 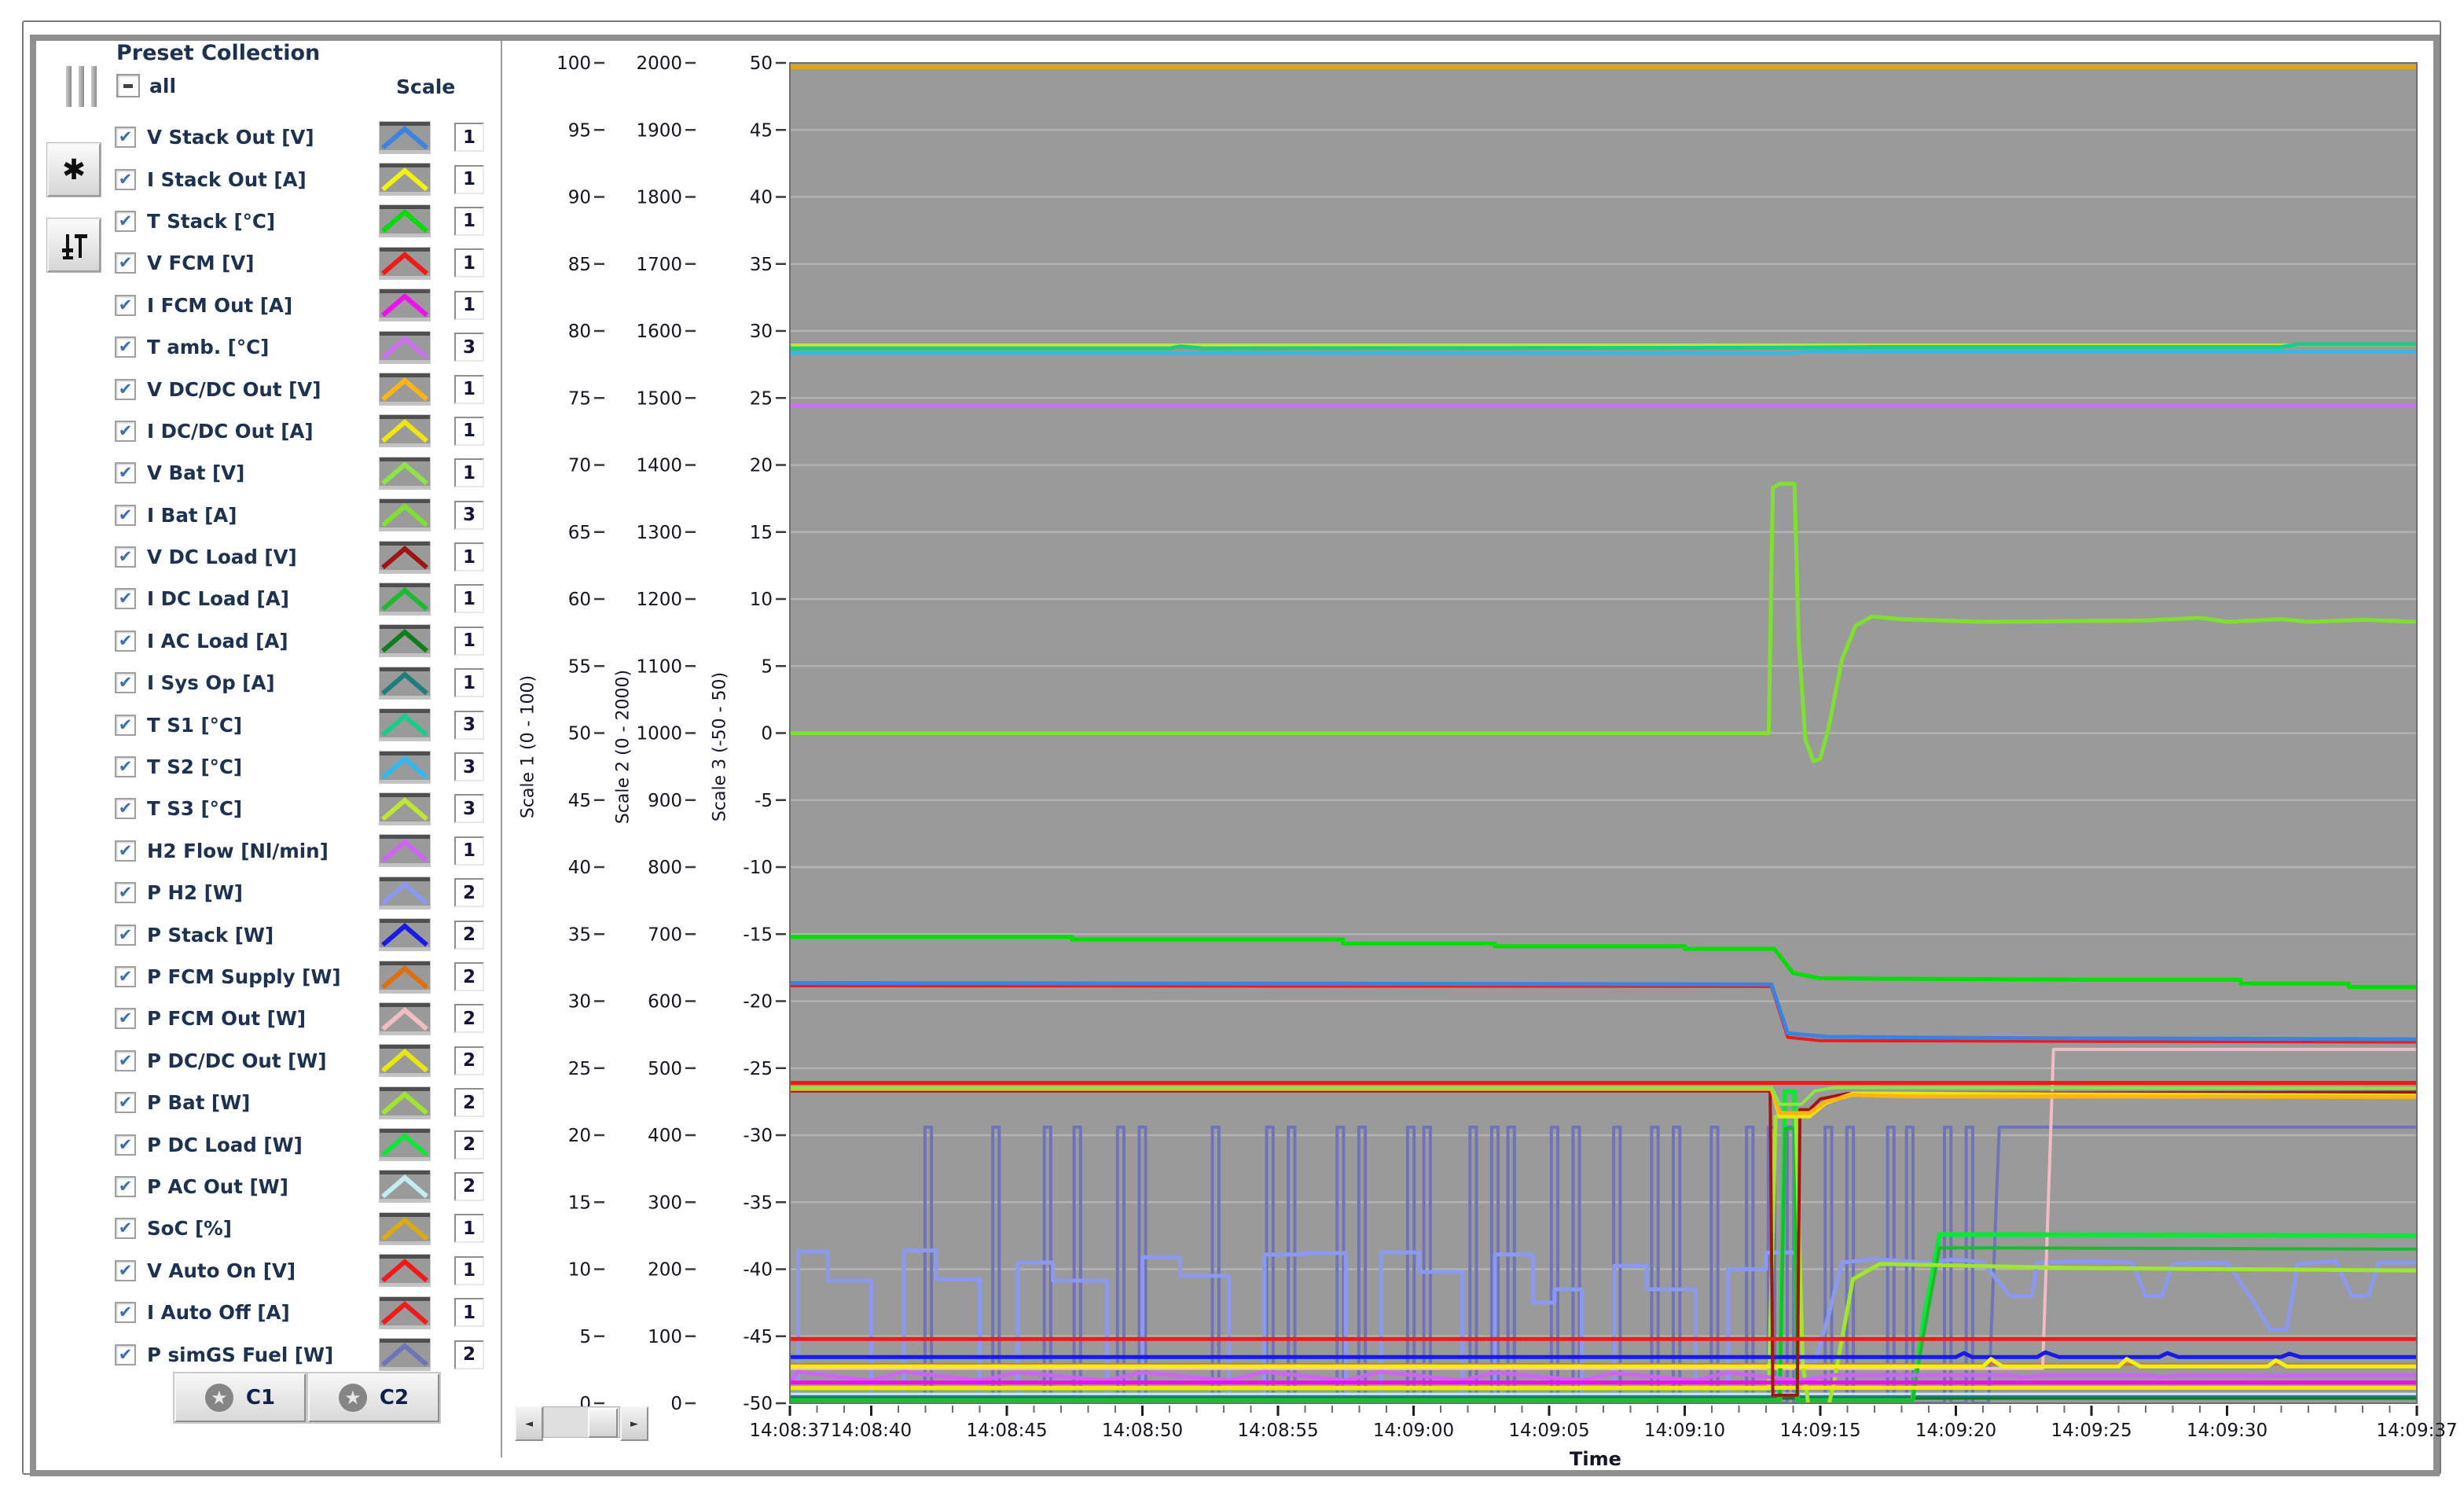 What do you see at coordinates (720, 746) in the screenshot?
I see `y-axis-3-caption: Scale 3 (-50 - 50)` at bounding box center [720, 746].